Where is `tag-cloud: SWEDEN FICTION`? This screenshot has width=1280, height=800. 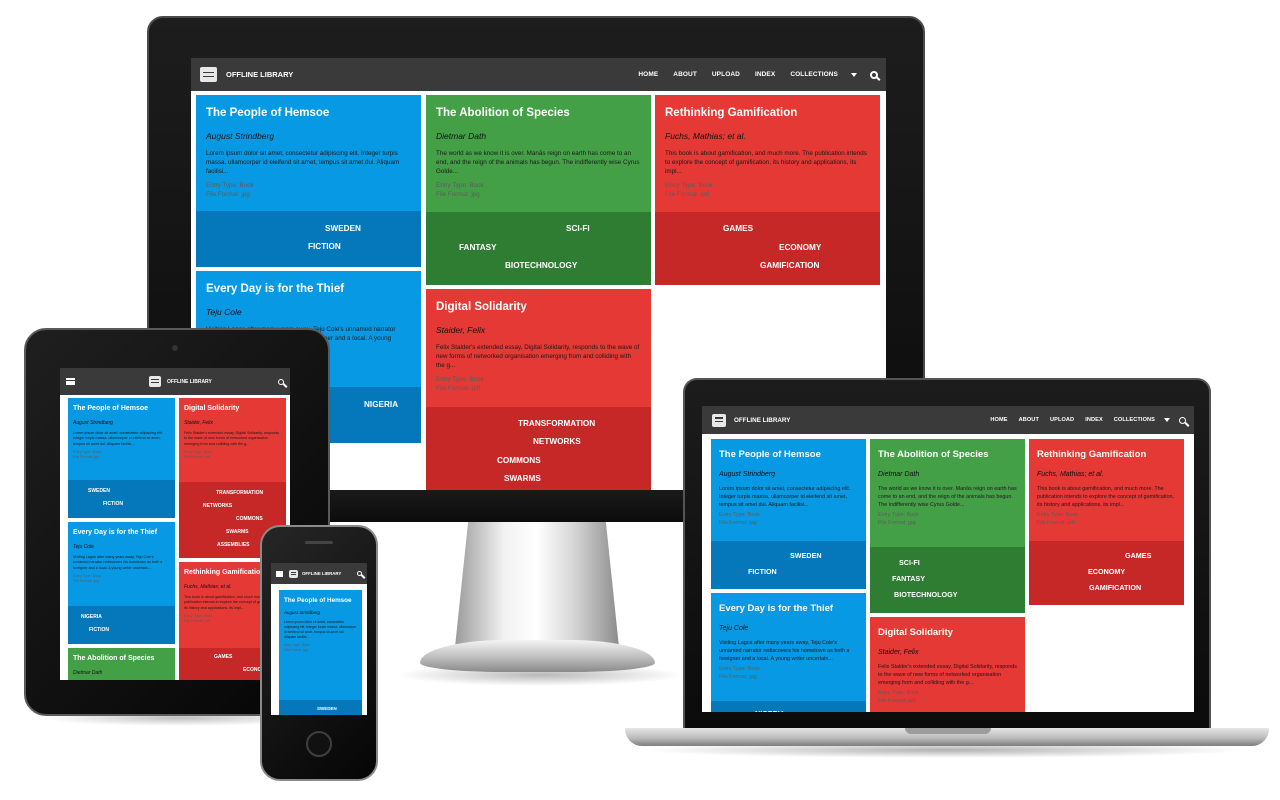
tag-cloud: SWEDEN FICTION is located at coordinates (308, 239).